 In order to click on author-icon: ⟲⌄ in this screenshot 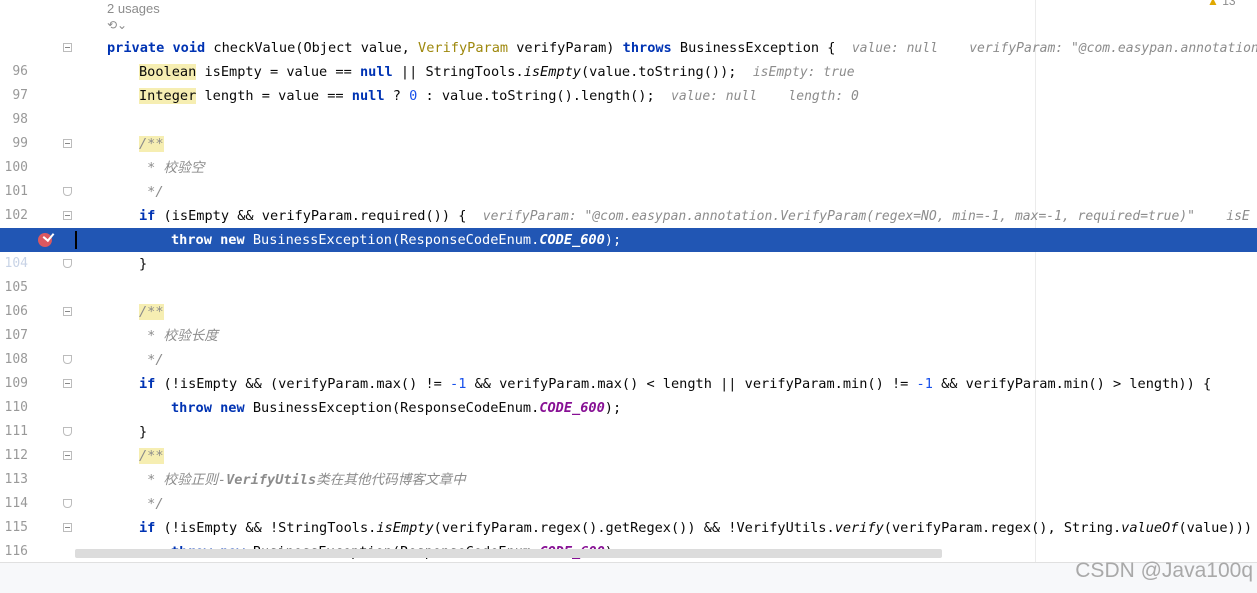, I will do `click(117, 25)`.